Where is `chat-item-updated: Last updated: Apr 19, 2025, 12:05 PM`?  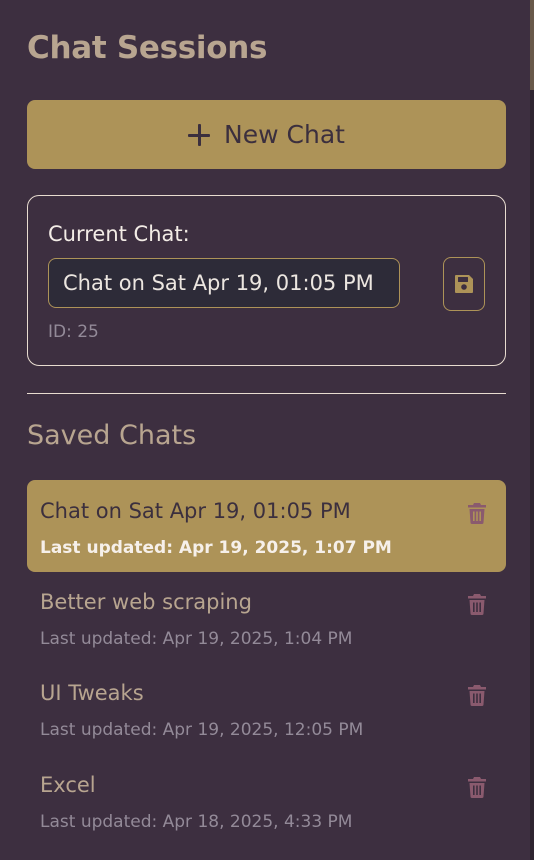
chat-item-updated: Last updated: Apr 19, 2025, 12:05 PM is located at coordinates (202, 730).